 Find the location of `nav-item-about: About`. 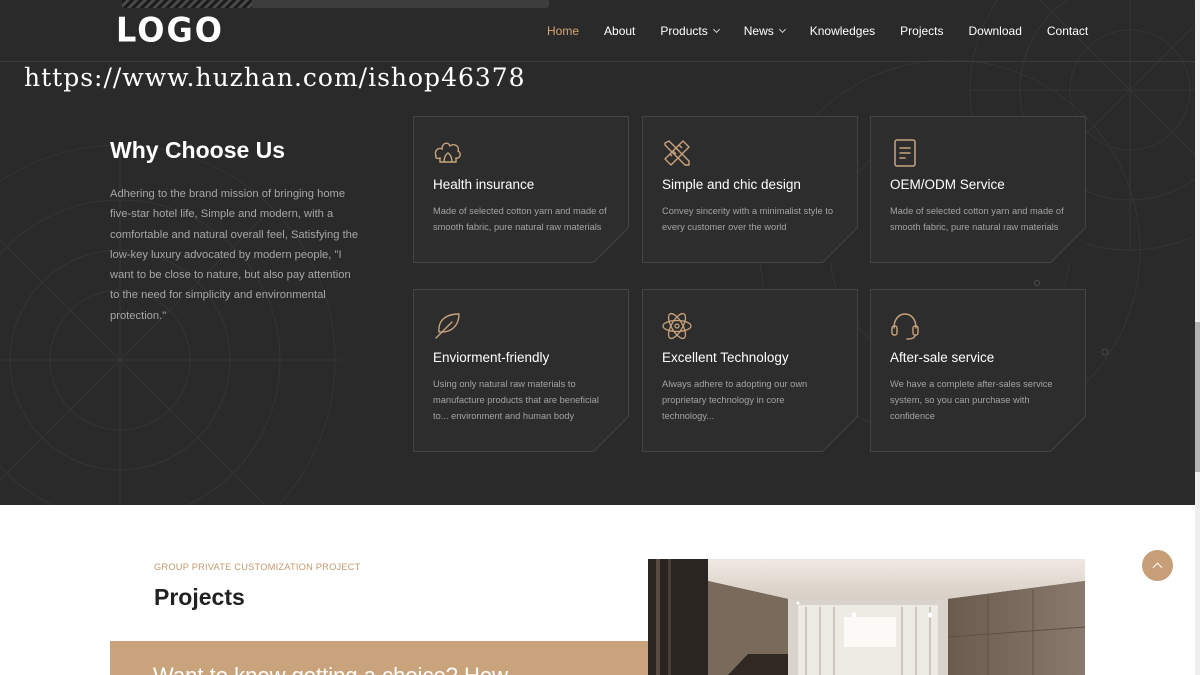

nav-item-about: About is located at coordinates (619, 31).